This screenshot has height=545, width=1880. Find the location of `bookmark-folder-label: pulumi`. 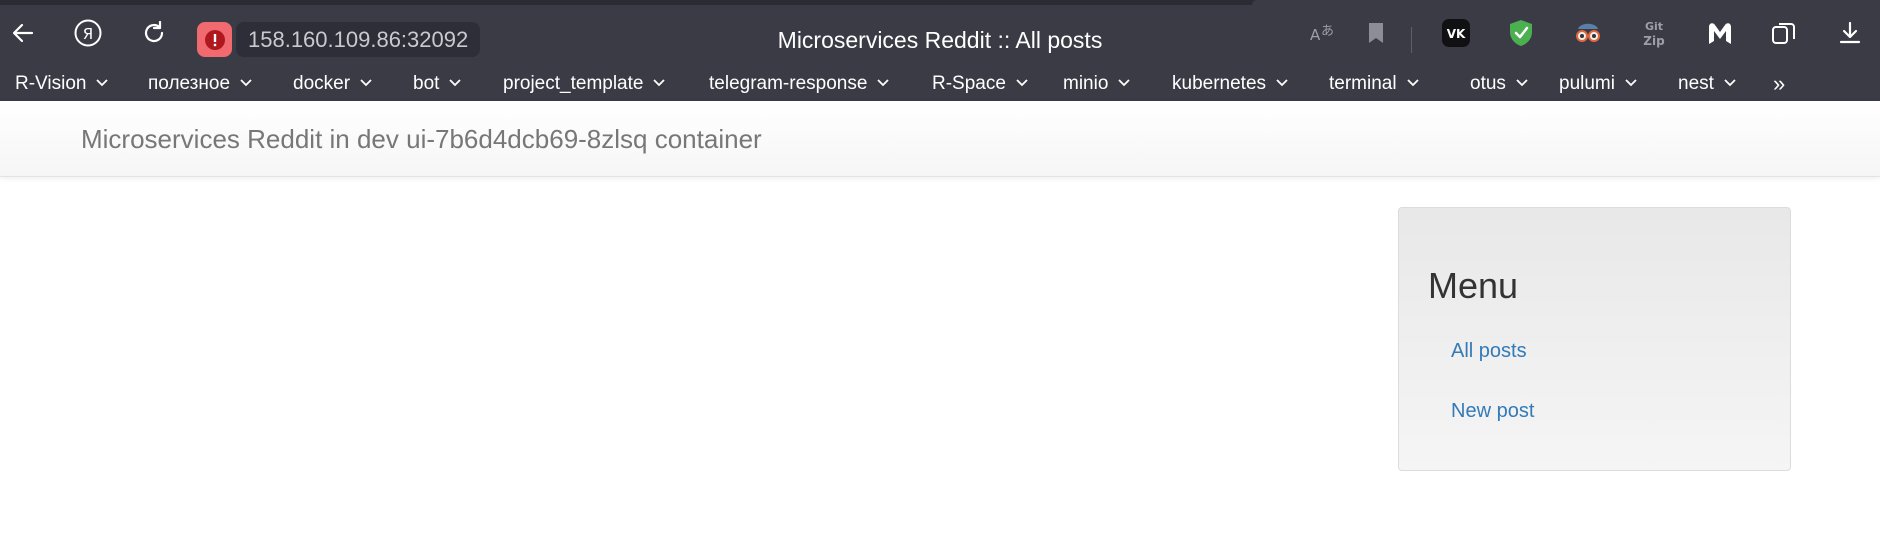

bookmark-folder-label: pulumi is located at coordinates (1587, 84).